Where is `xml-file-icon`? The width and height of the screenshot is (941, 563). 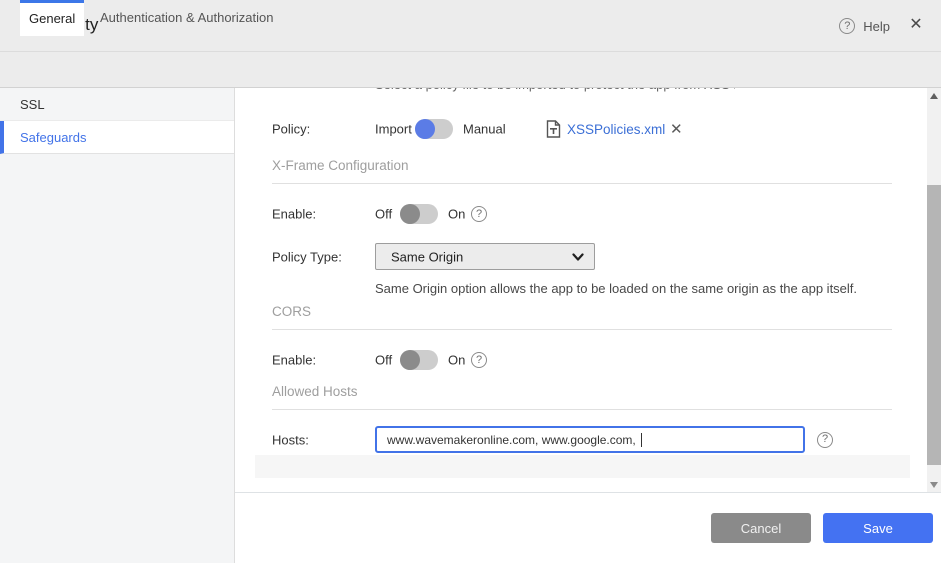
xml-file-icon is located at coordinates (553, 129).